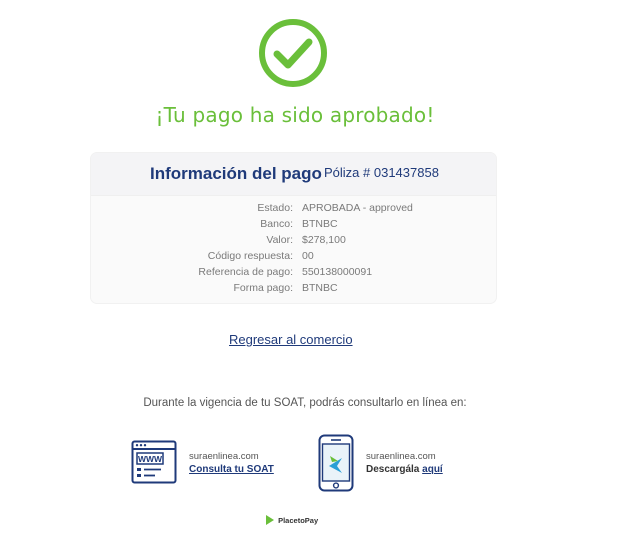 The image size is (631, 539). What do you see at coordinates (337, 272) in the screenshot?
I see `detail-value: 550138000091` at bounding box center [337, 272].